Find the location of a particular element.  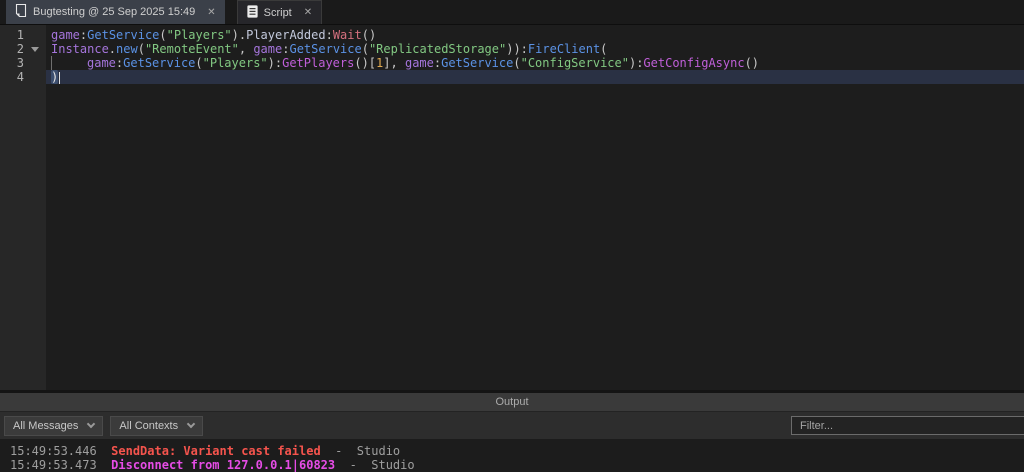

gutter-row: 1 is located at coordinates (23, 35).